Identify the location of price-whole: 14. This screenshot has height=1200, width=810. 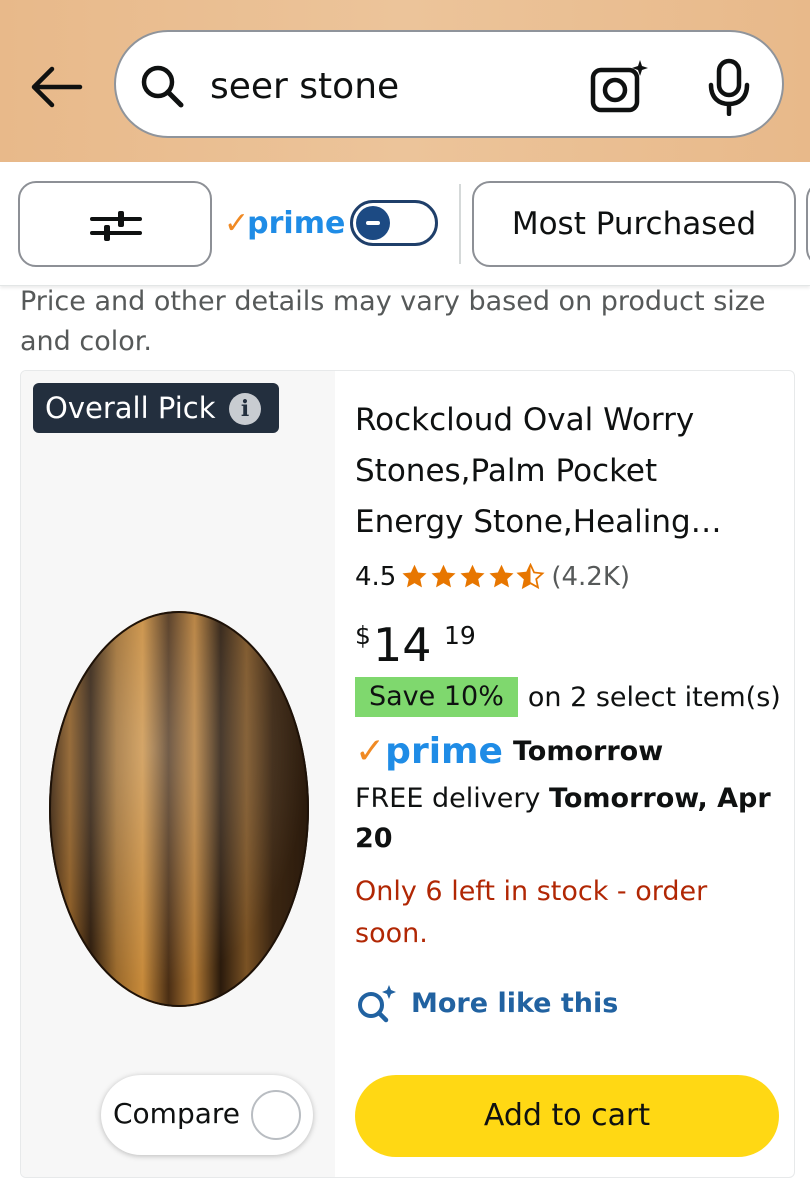
(402, 645).